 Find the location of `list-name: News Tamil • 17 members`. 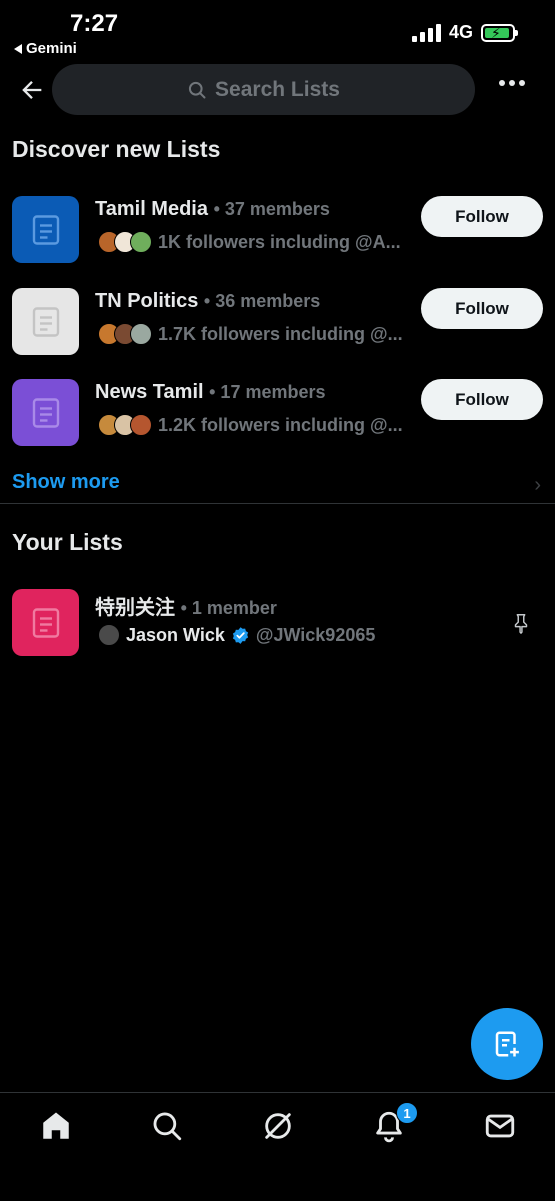

list-name: News Tamil • 17 members is located at coordinates (210, 392).